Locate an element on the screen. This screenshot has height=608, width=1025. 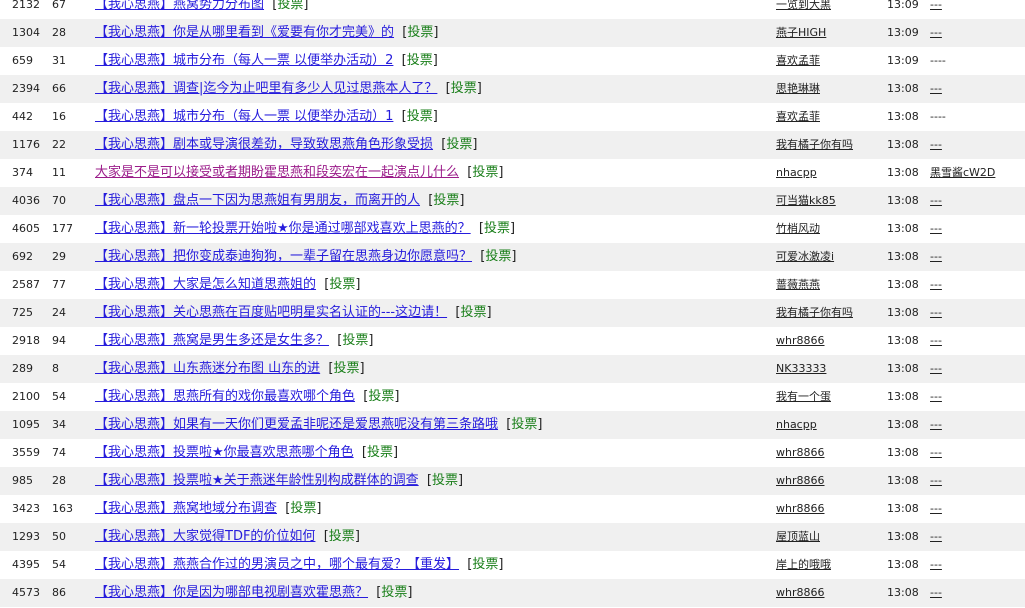
reply-count: 16 is located at coordinates (59, 116).